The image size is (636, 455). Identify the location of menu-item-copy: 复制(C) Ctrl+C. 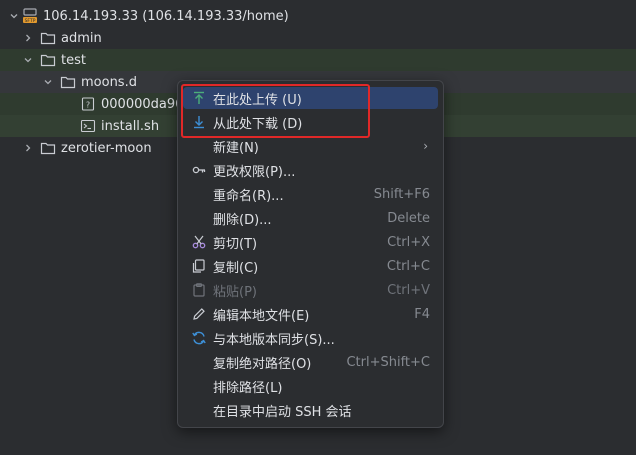
(310, 266).